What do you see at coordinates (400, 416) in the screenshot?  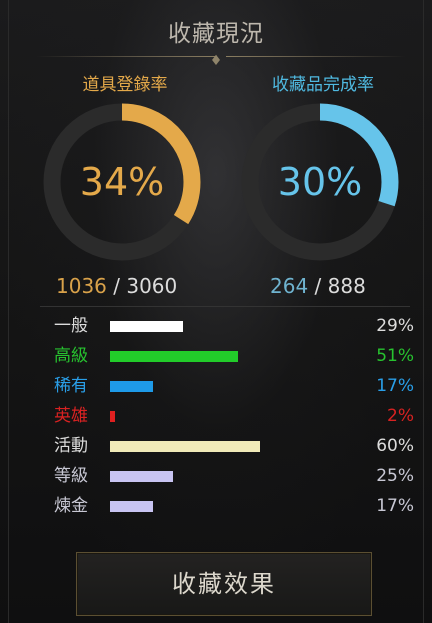 I see `grade-percent: 2%` at bounding box center [400, 416].